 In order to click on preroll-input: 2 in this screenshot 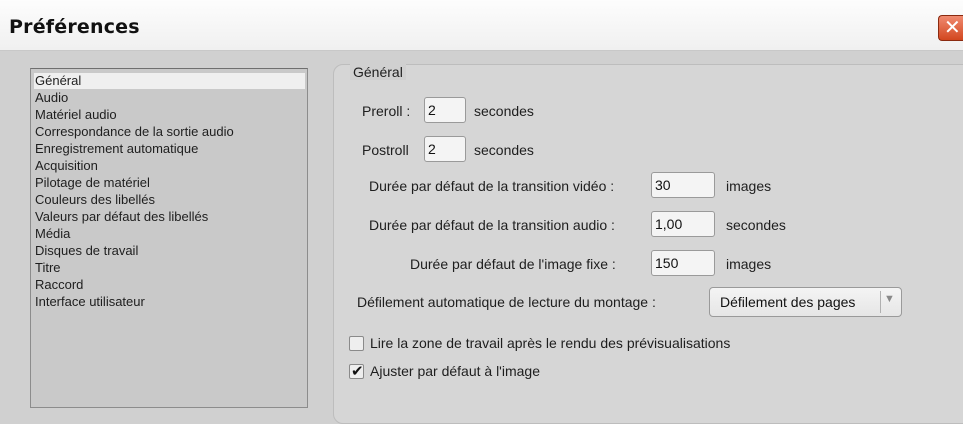, I will do `click(445, 110)`.